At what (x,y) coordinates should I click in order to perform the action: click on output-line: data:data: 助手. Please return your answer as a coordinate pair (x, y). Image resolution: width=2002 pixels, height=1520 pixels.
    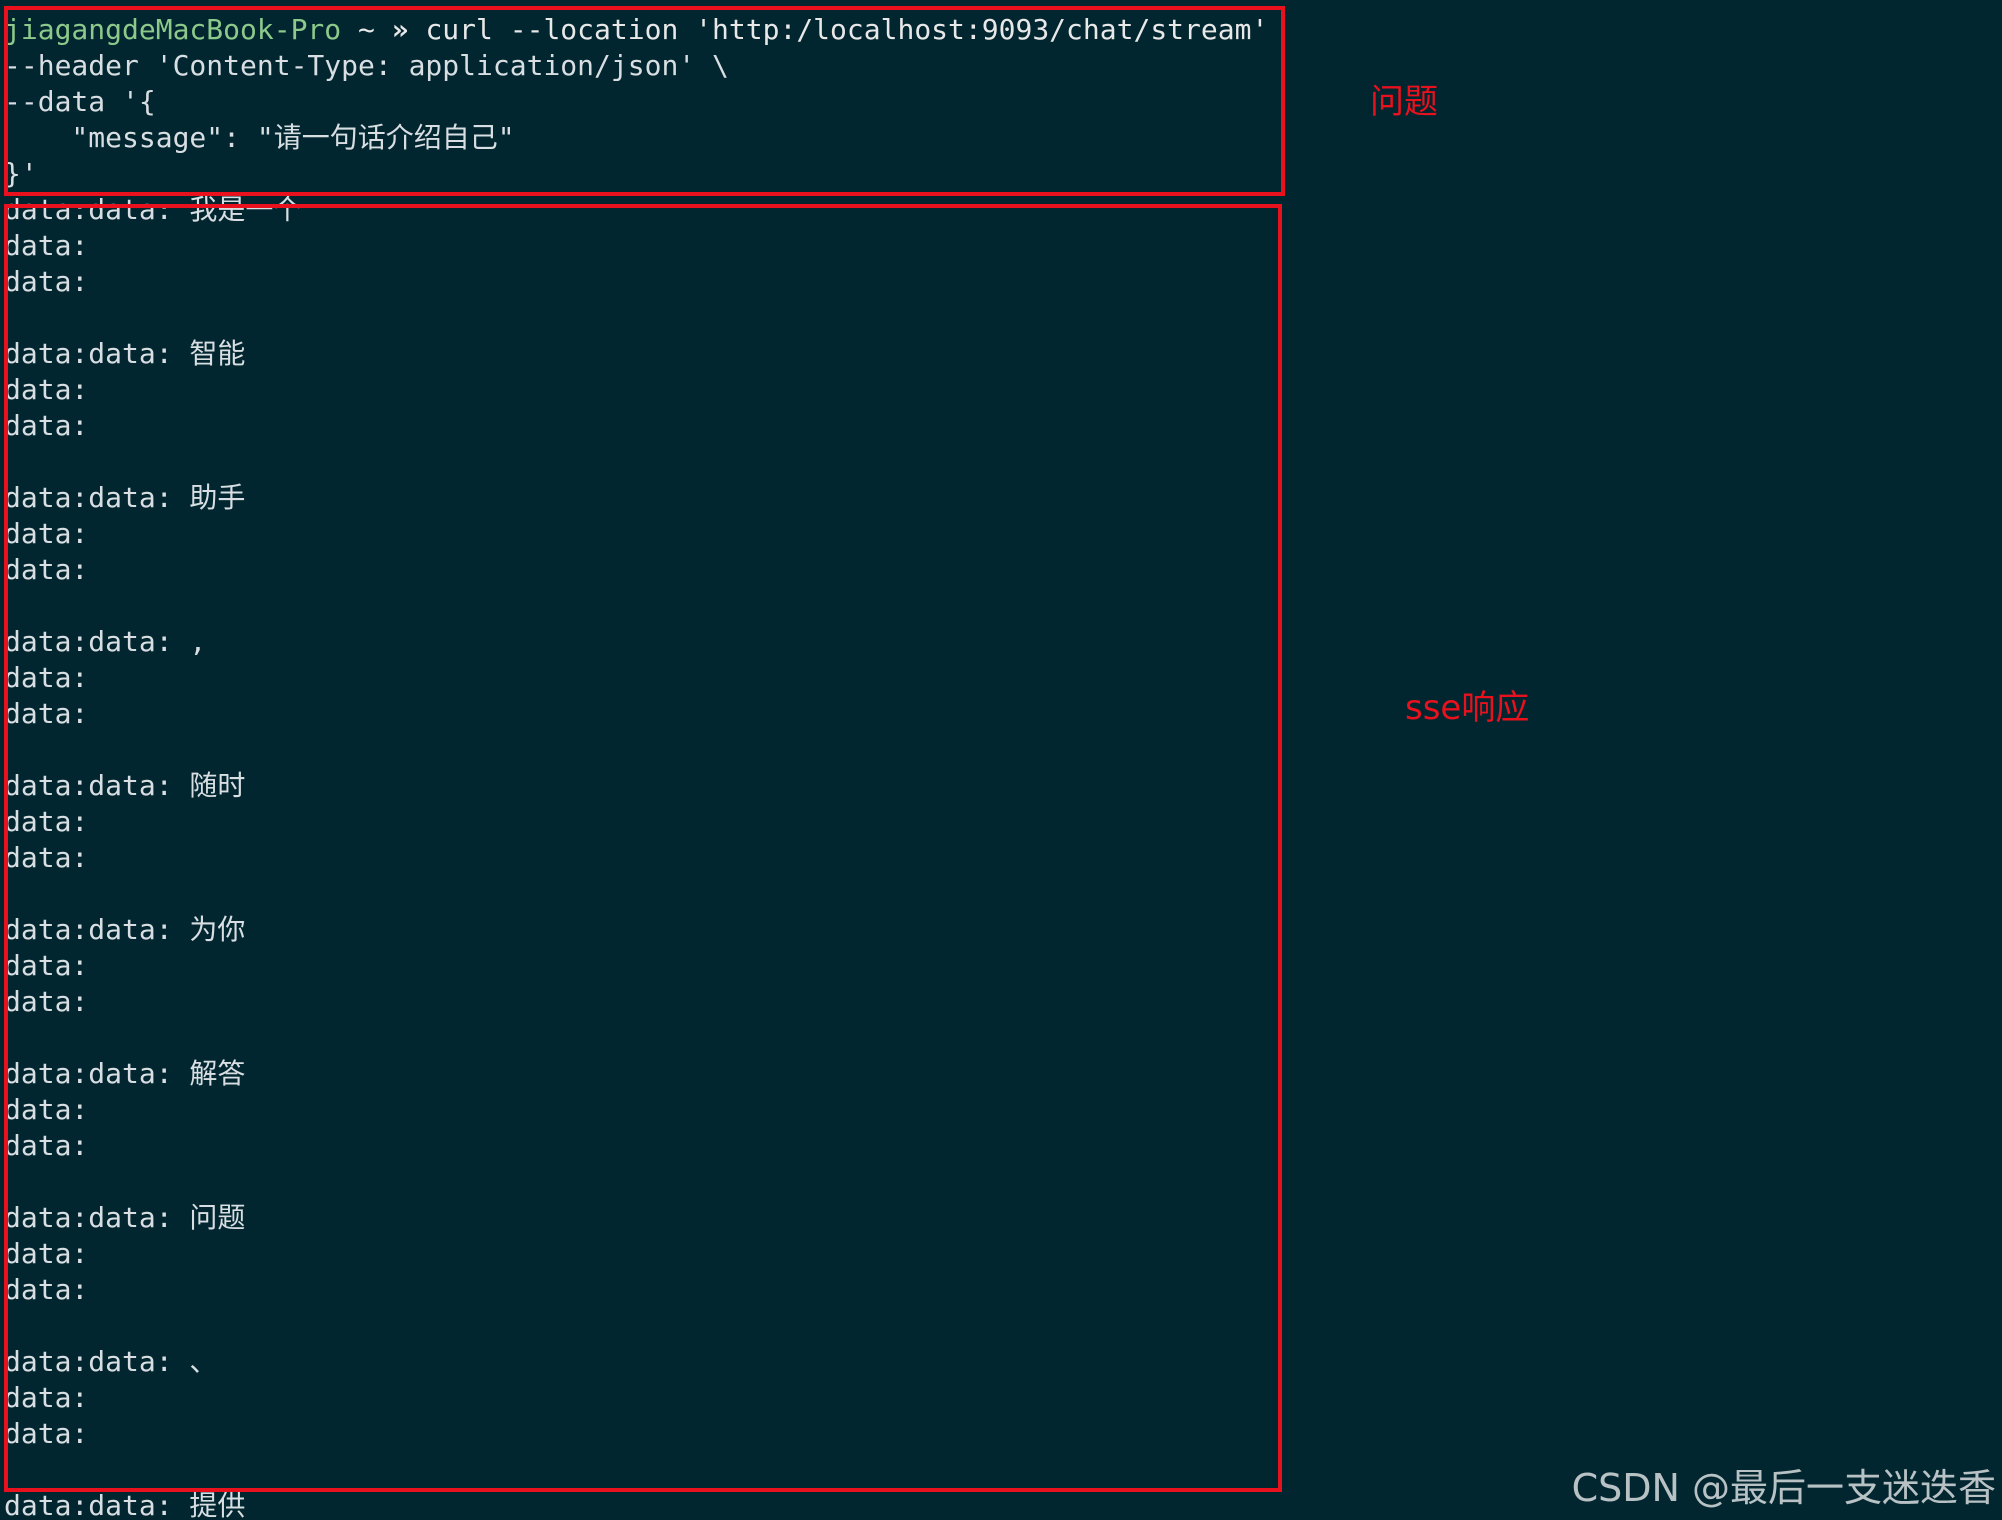
    Looking at the image, I should click on (125, 497).